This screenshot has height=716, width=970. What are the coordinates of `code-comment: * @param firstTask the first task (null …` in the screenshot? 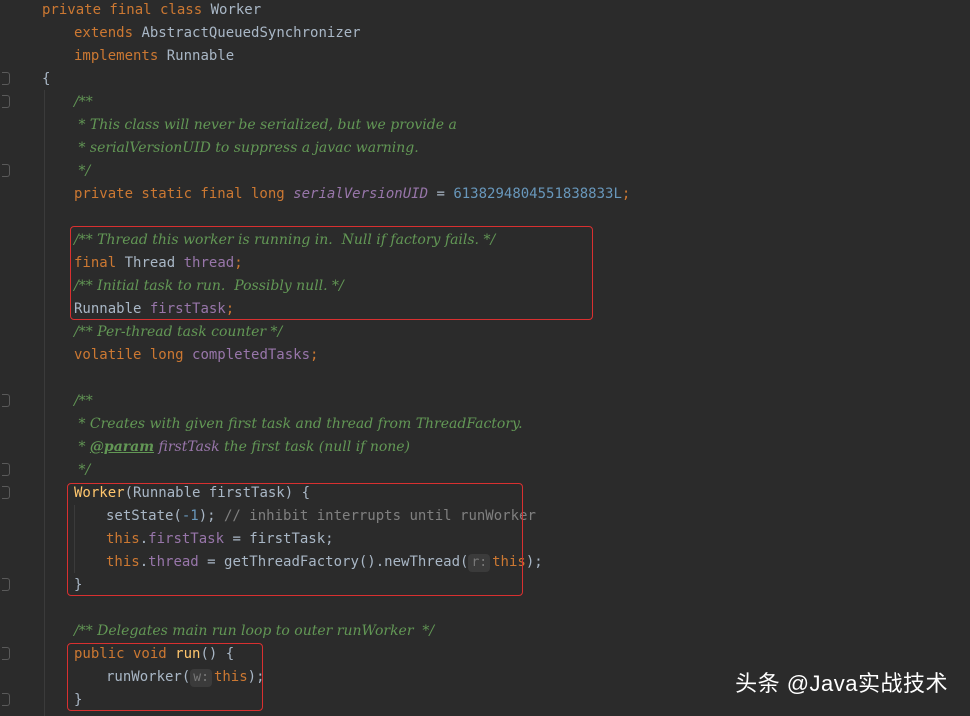 It's located at (242, 447).